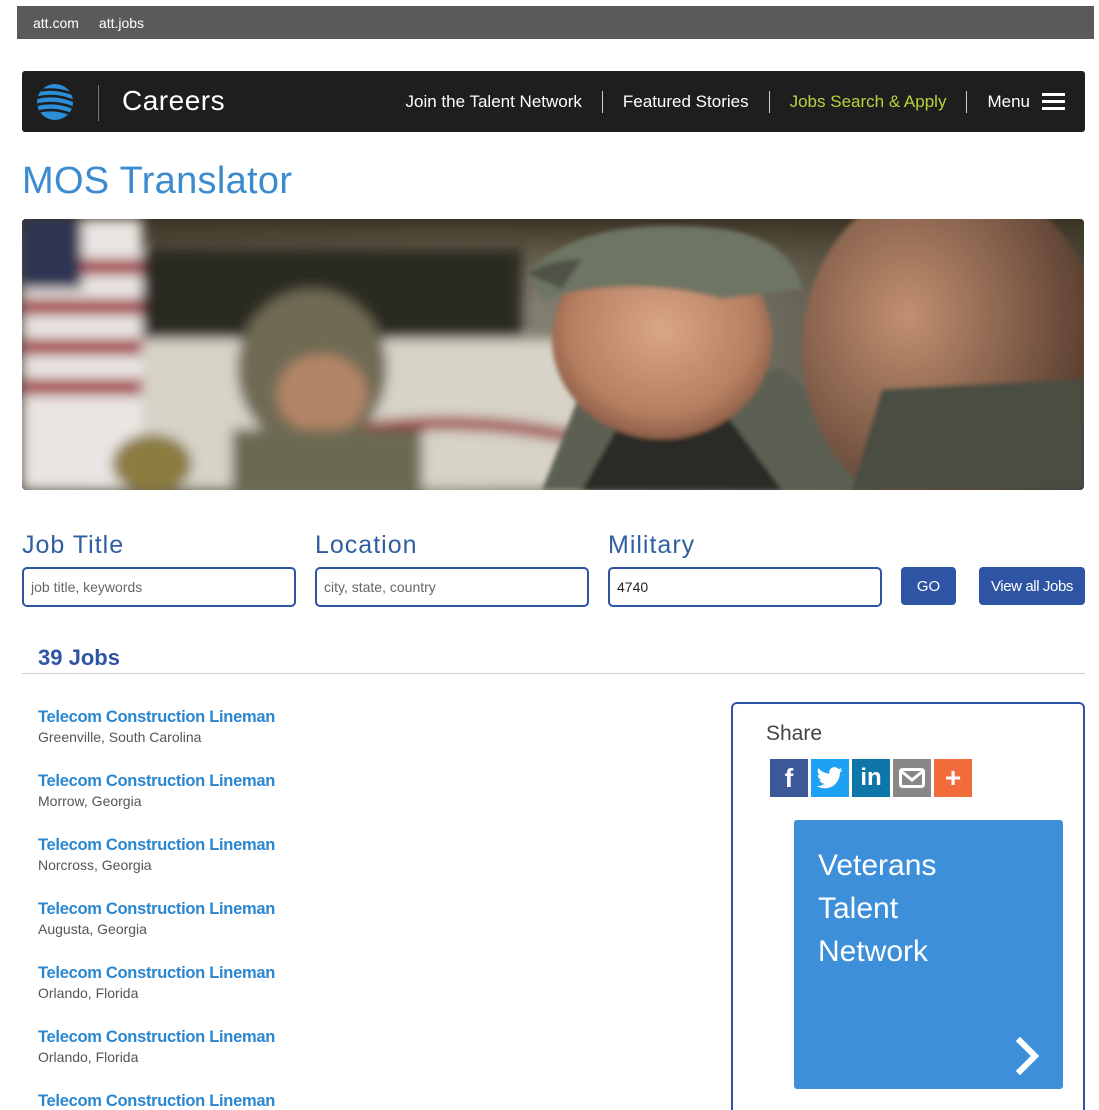 This screenshot has height=1110, width=1099. I want to click on promo-line-3: Network, so click(873, 951).